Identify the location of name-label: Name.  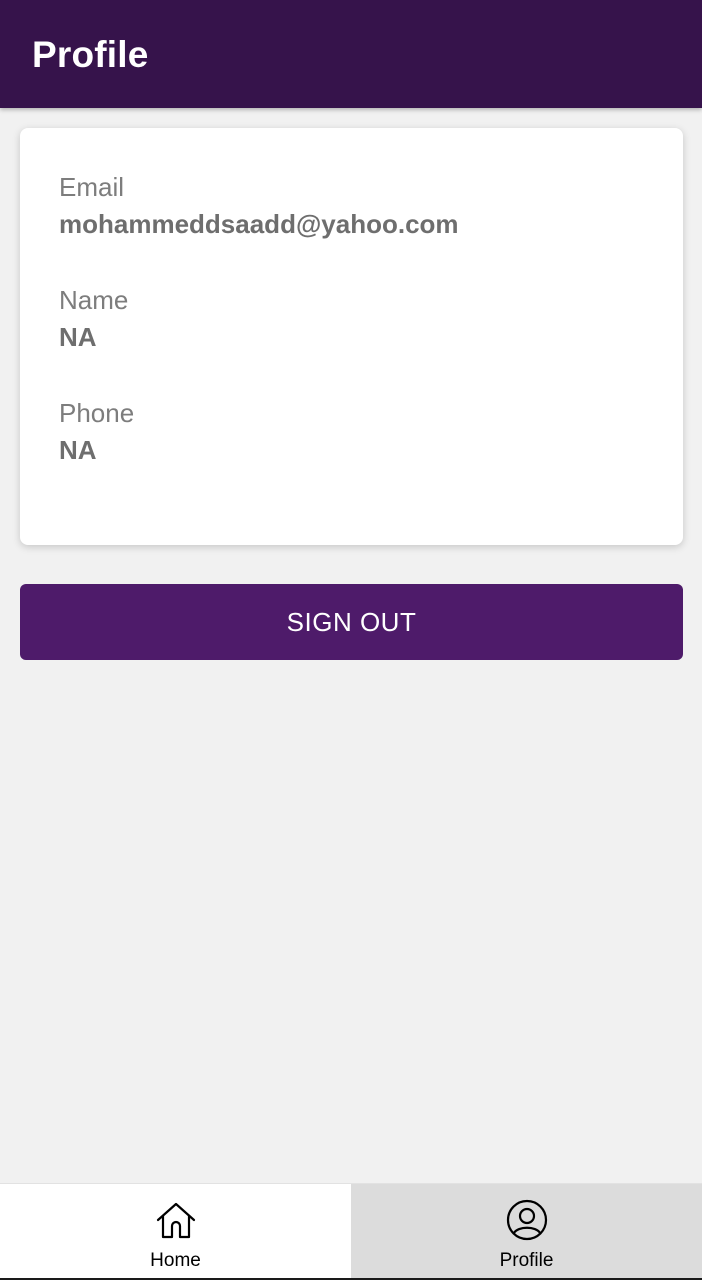
(94, 300).